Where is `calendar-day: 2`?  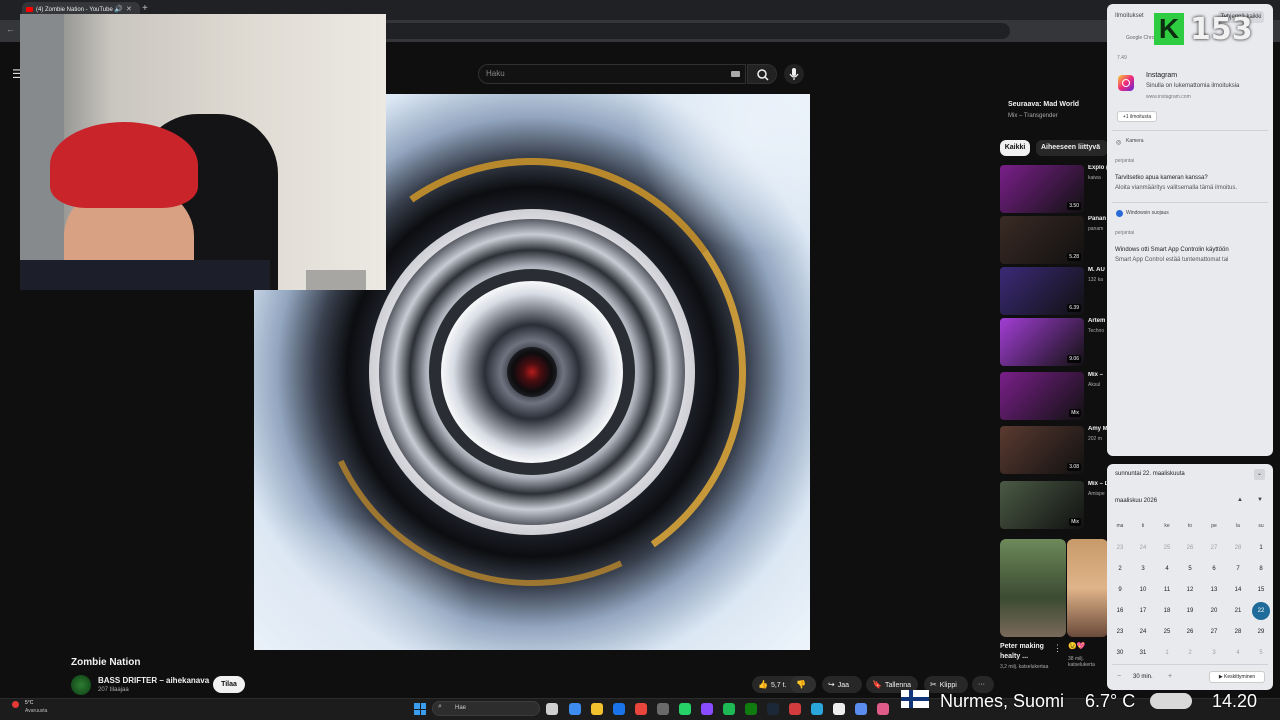
calendar-day: 2 is located at coordinates (1120, 569).